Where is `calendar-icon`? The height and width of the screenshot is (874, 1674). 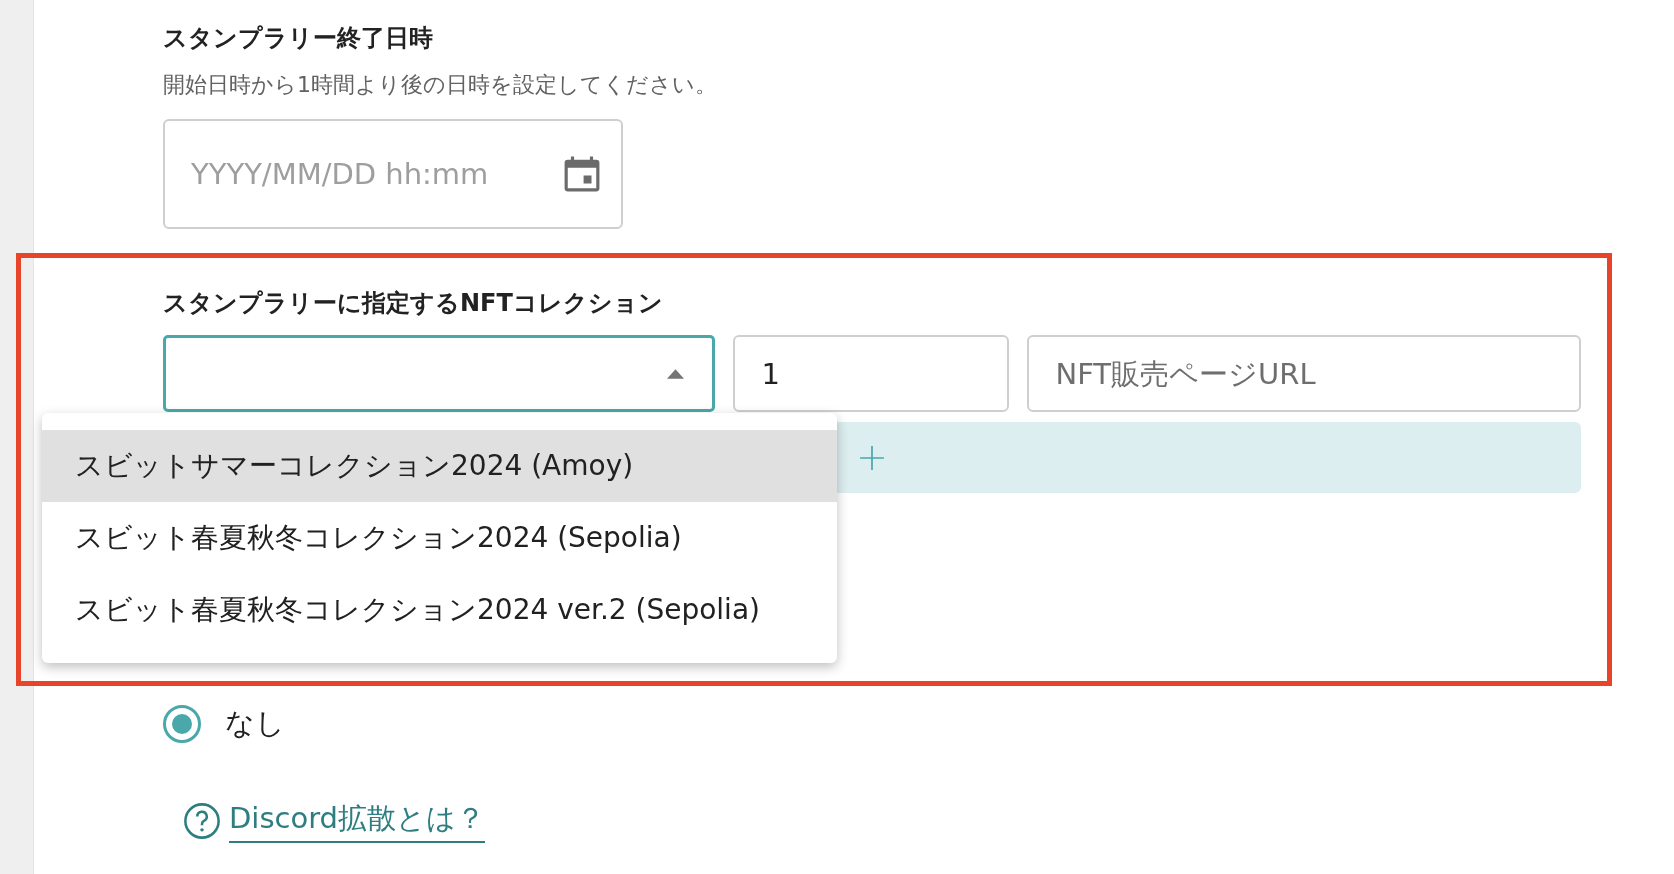
calendar-icon is located at coordinates (582, 174).